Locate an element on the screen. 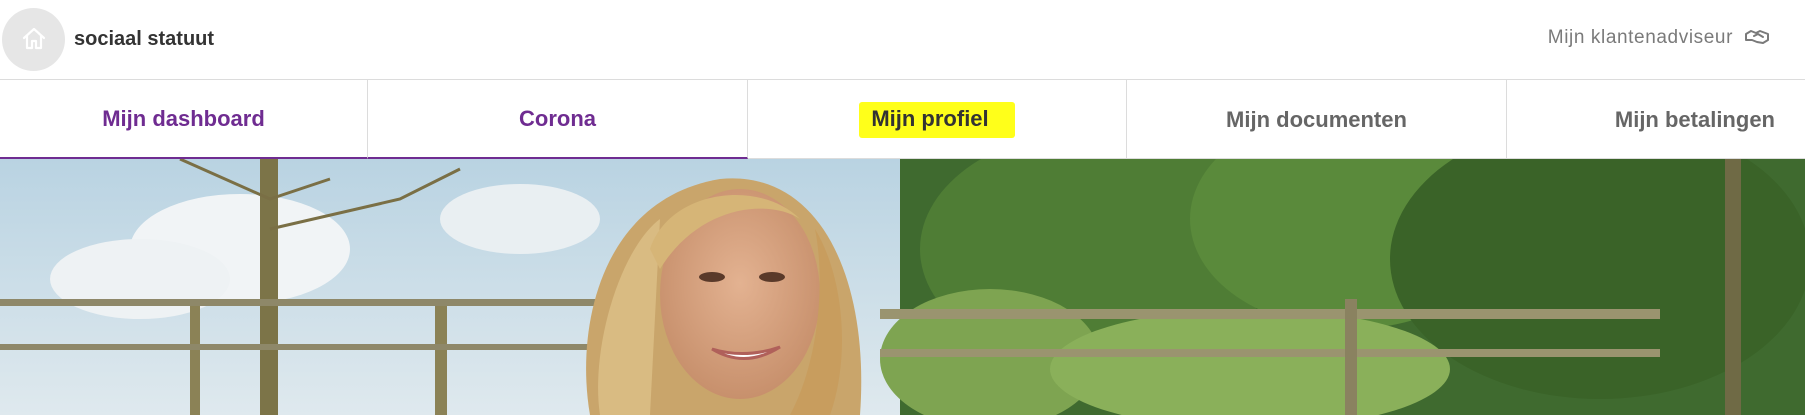 The width and height of the screenshot is (1805, 415). tab-label: Mijn dashboard is located at coordinates (183, 118).